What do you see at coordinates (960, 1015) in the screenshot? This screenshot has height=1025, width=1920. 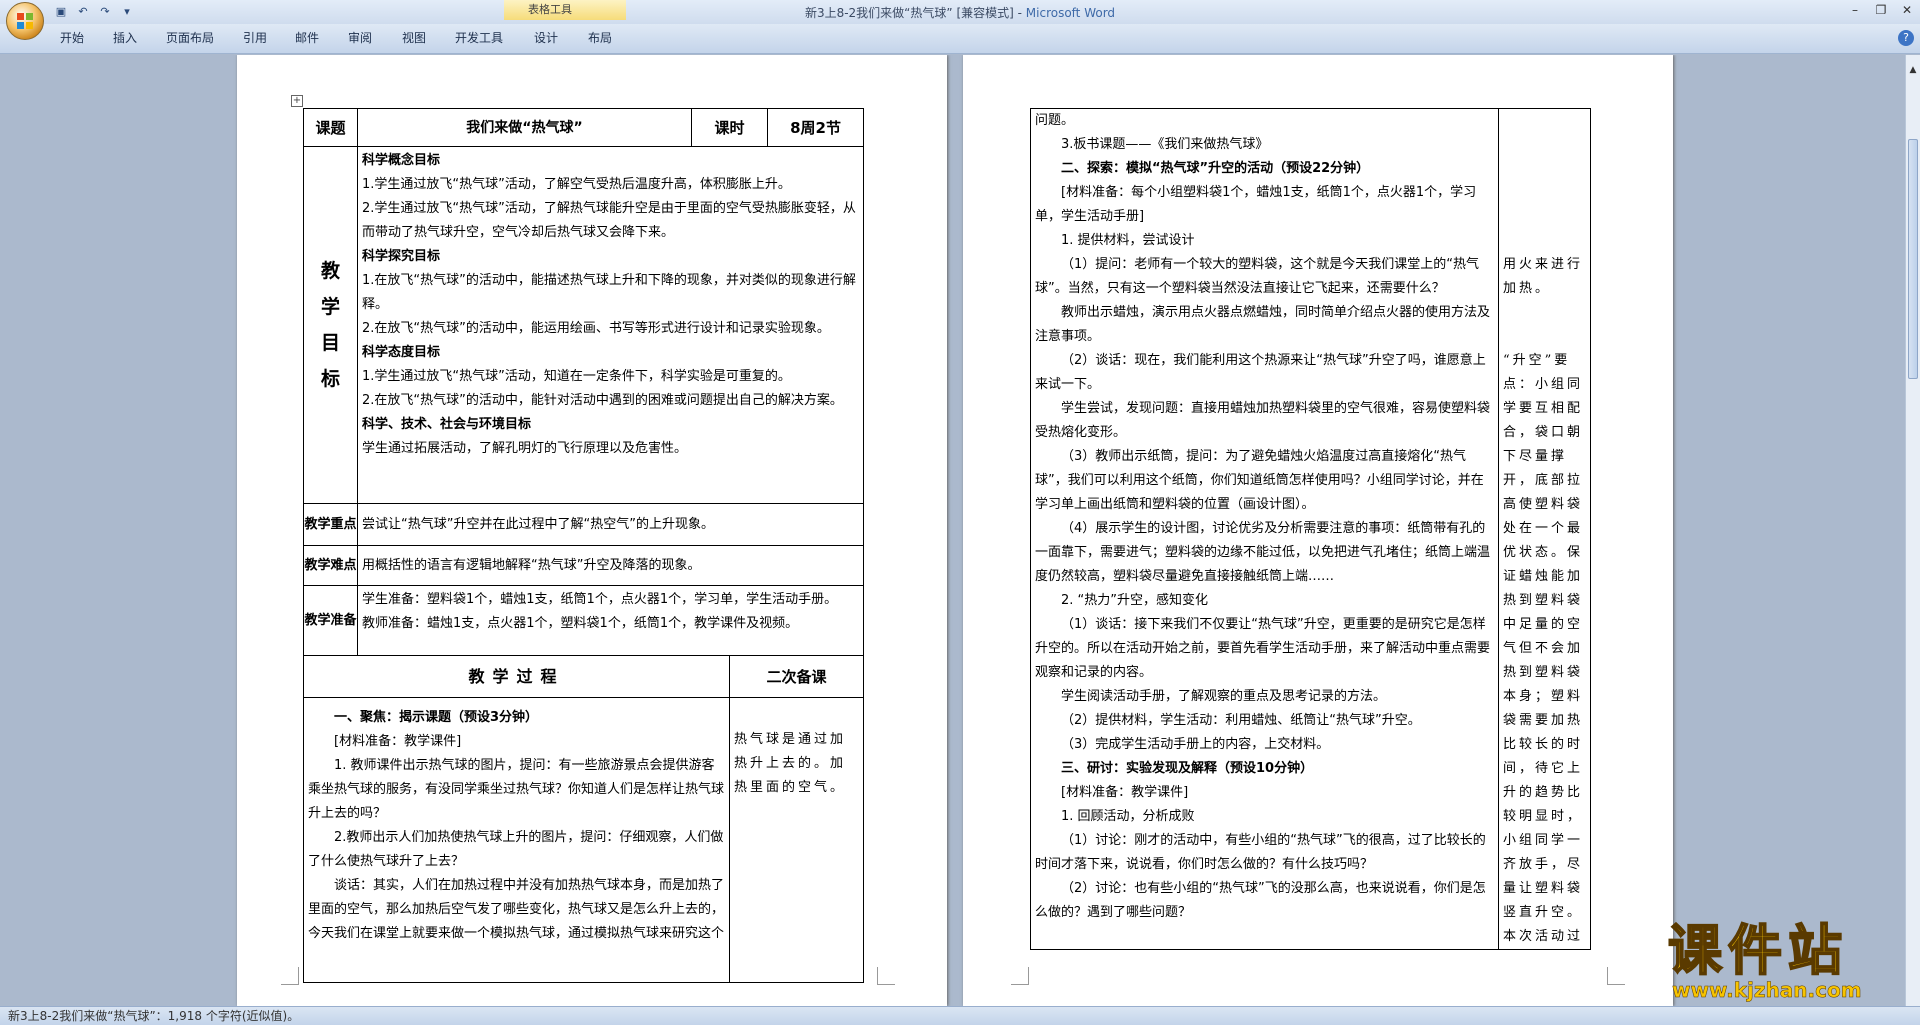 I see `status-bar: 新3上8-2我们来做“热气球”：1,918 个字符(近似值)。` at bounding box center [960, 1015].